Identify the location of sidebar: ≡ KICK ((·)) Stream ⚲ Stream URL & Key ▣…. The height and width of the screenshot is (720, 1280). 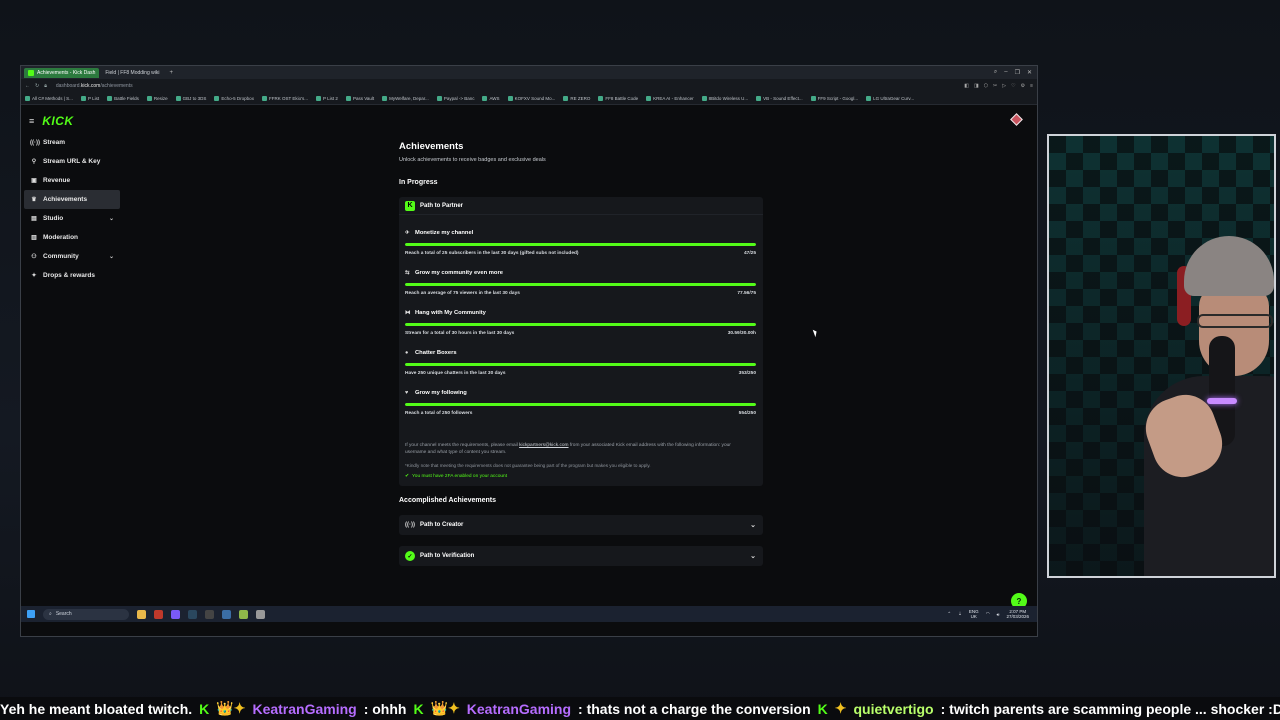
(71, 363).